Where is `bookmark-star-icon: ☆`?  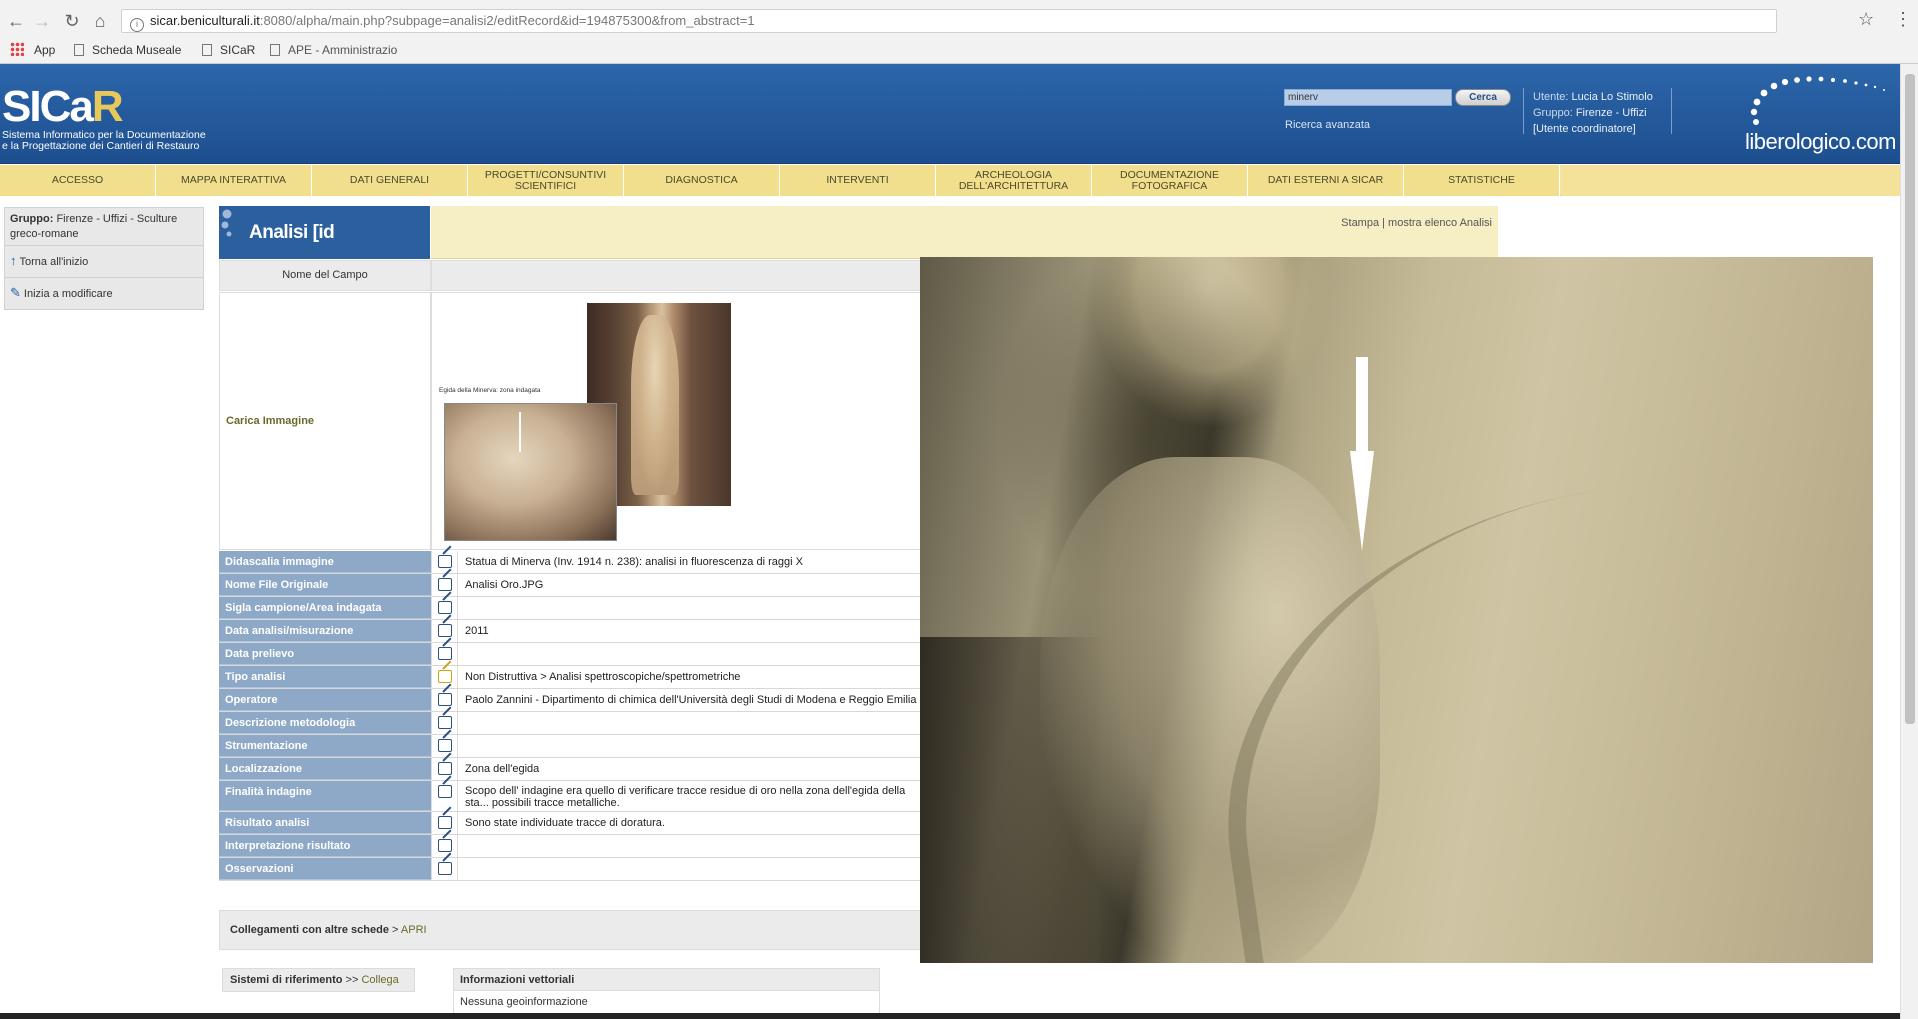
bookmark-star-icon: ☆ is located at coordinates (1866, 19).